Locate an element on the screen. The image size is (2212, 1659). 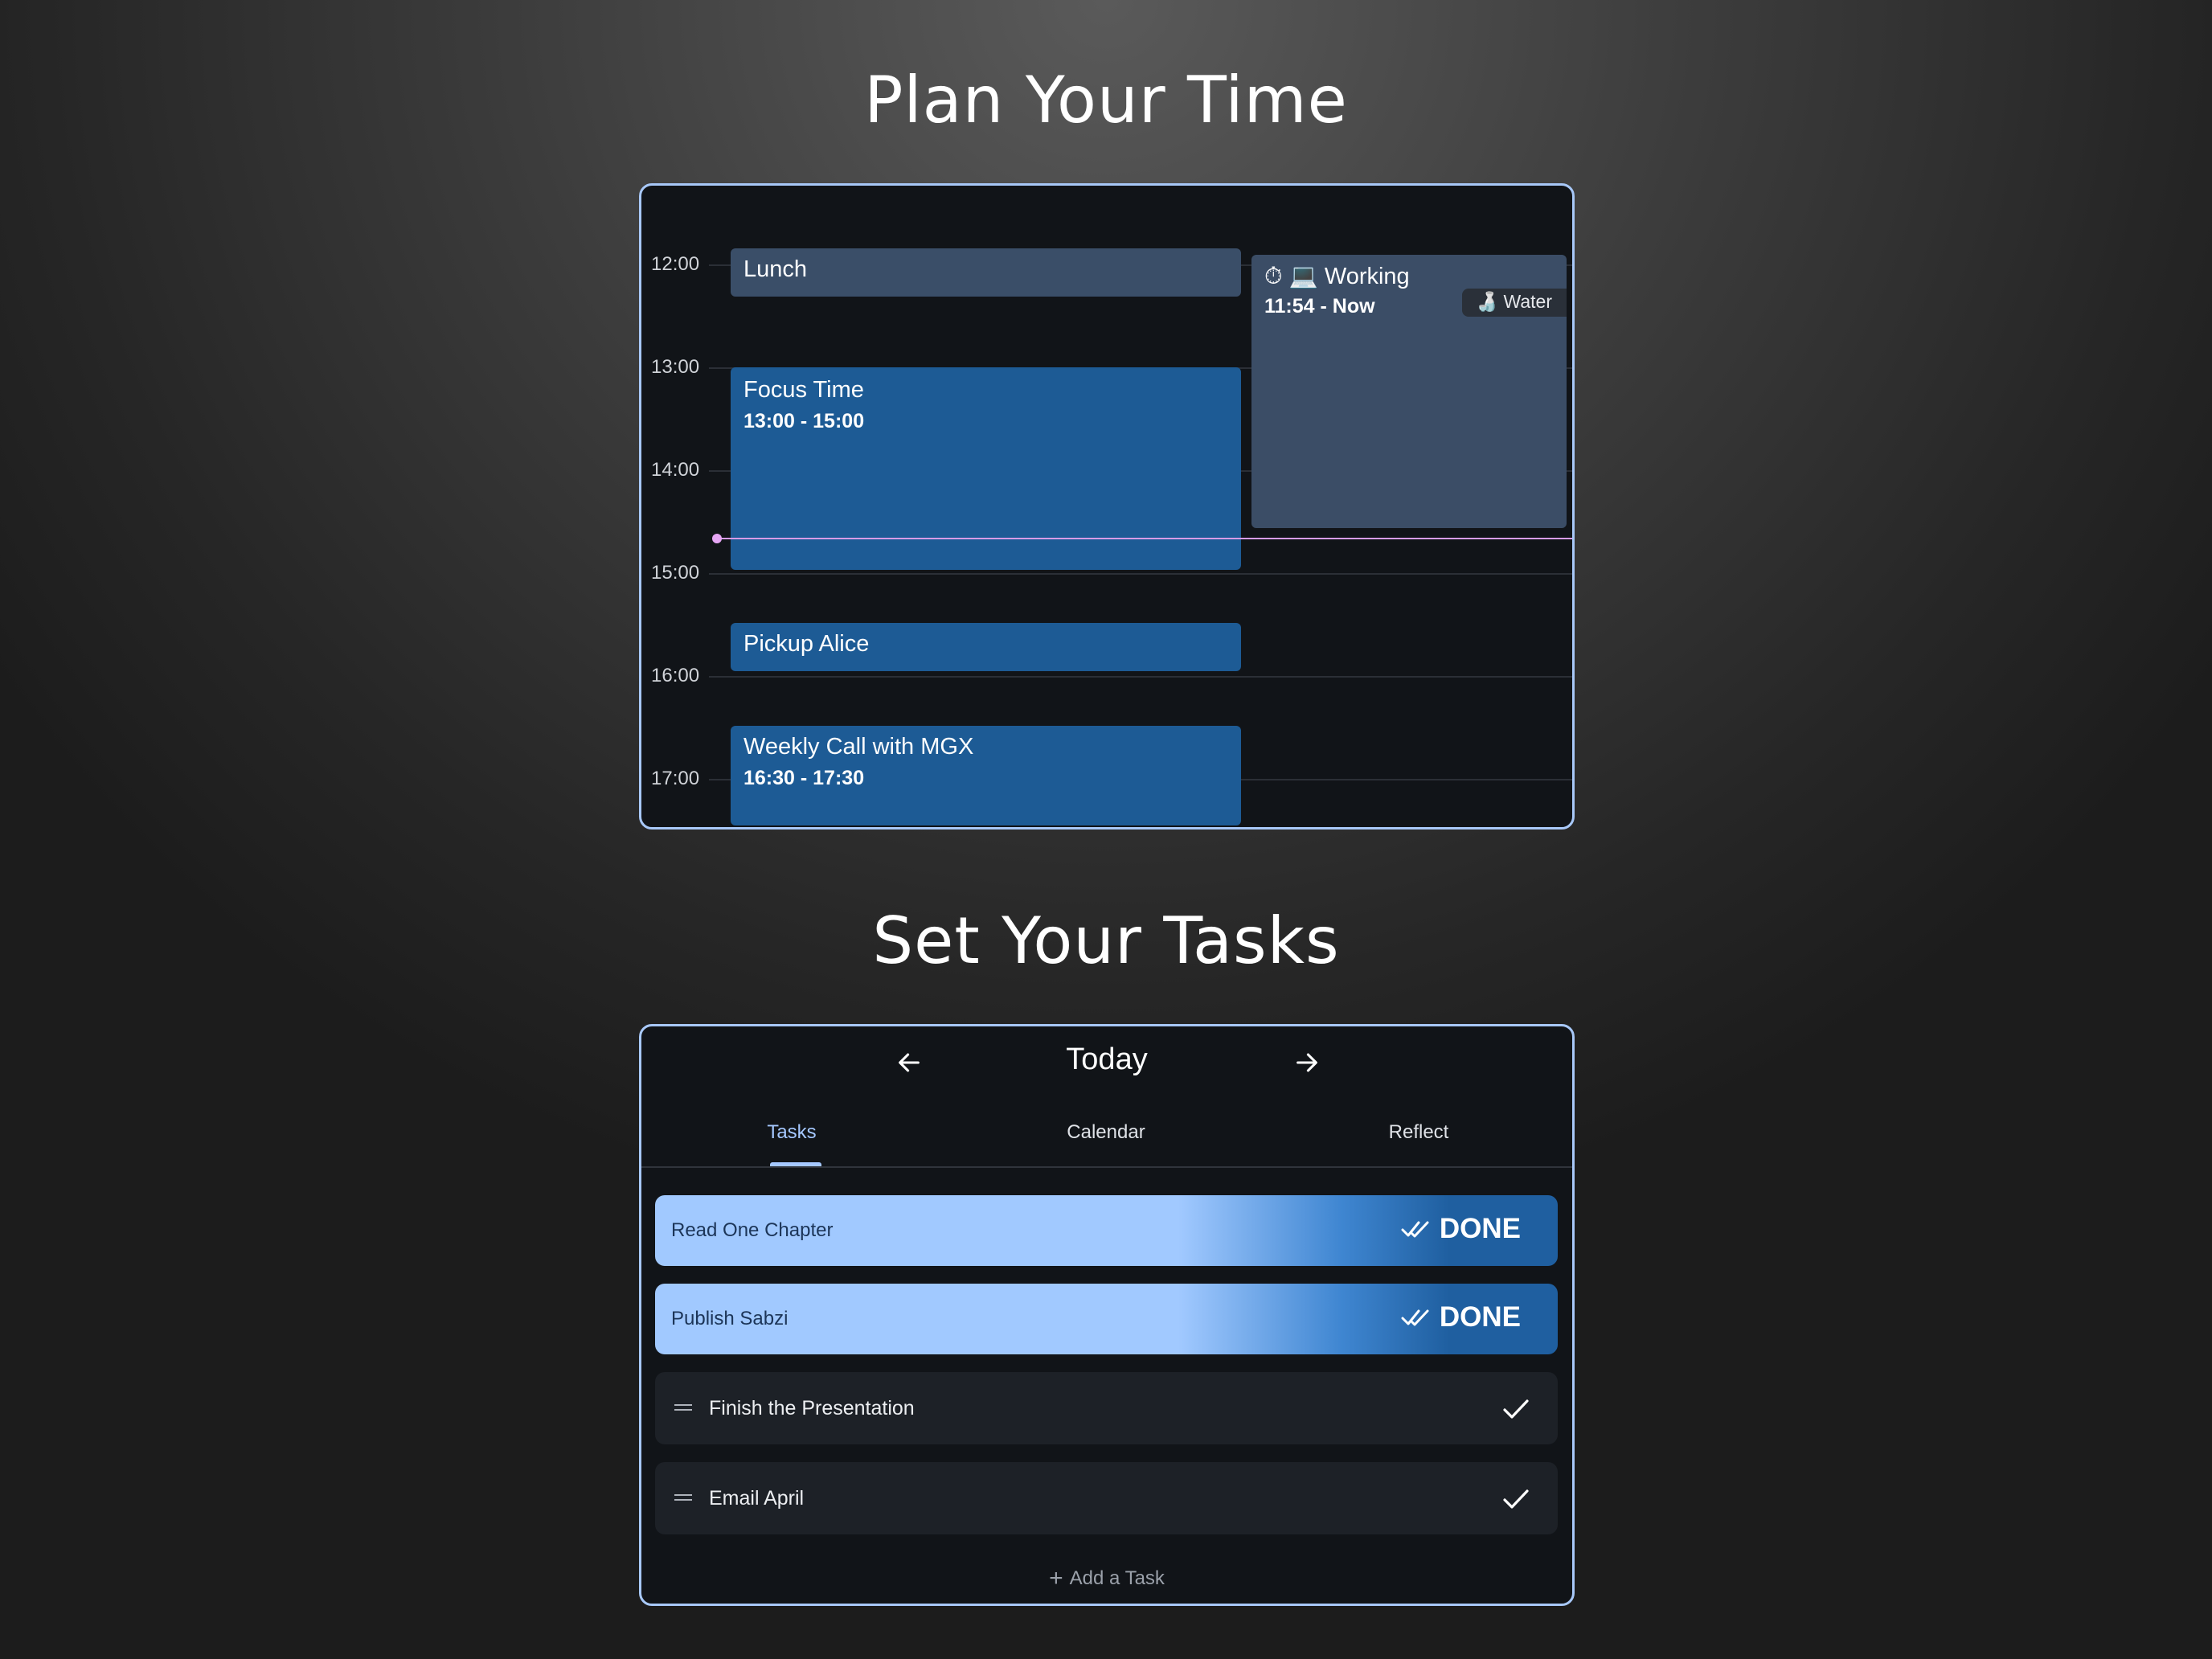
water-chip: 🍶 Water is located at coordinates (1514, 303).